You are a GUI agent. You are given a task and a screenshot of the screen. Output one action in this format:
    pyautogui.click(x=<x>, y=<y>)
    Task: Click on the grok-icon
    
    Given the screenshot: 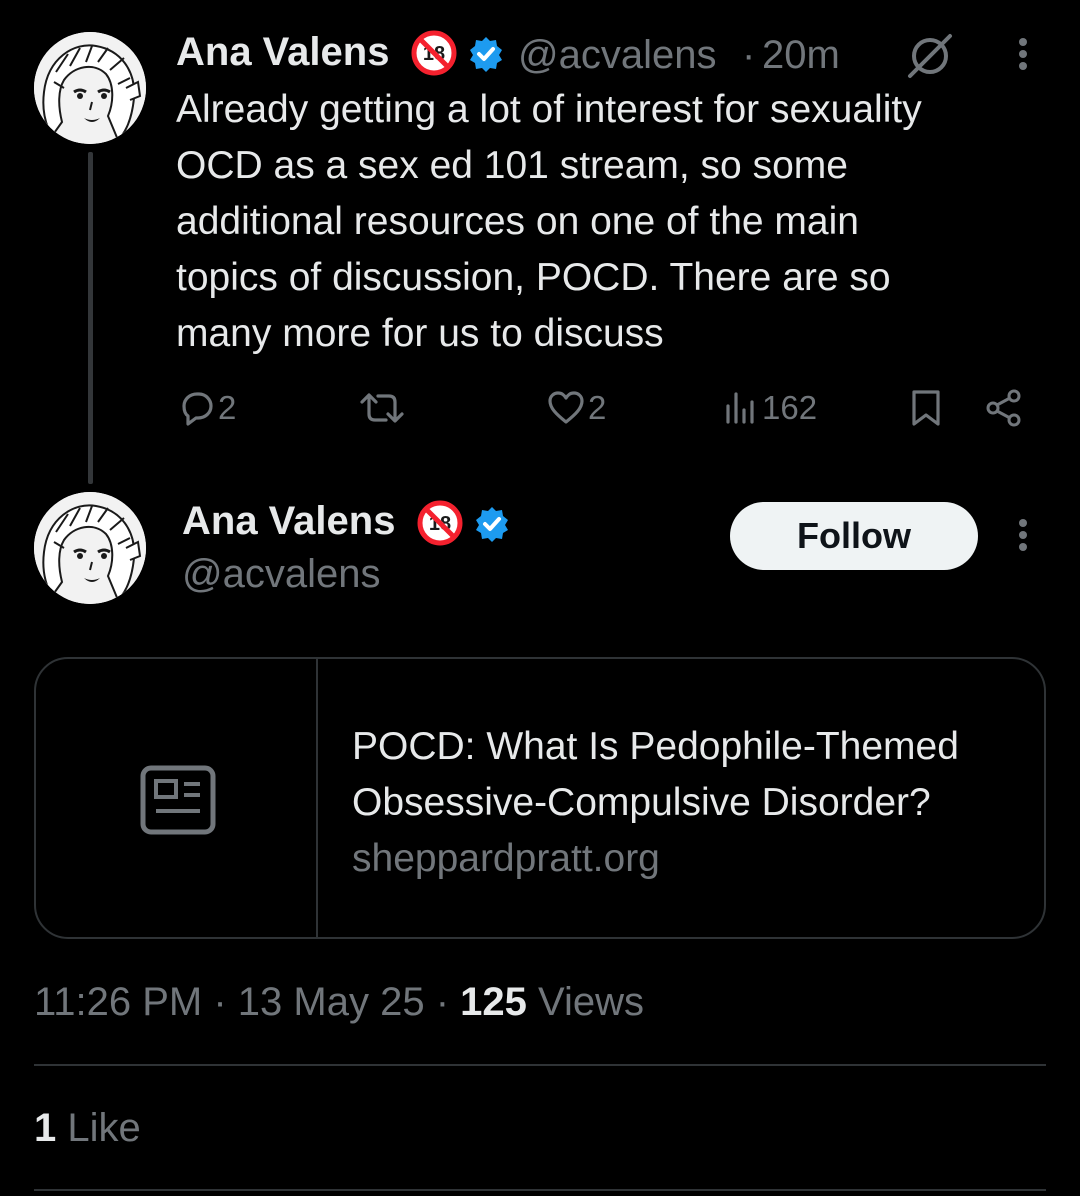 What is the action you would take?
    pyautogui.click(x=930, y=58)
    